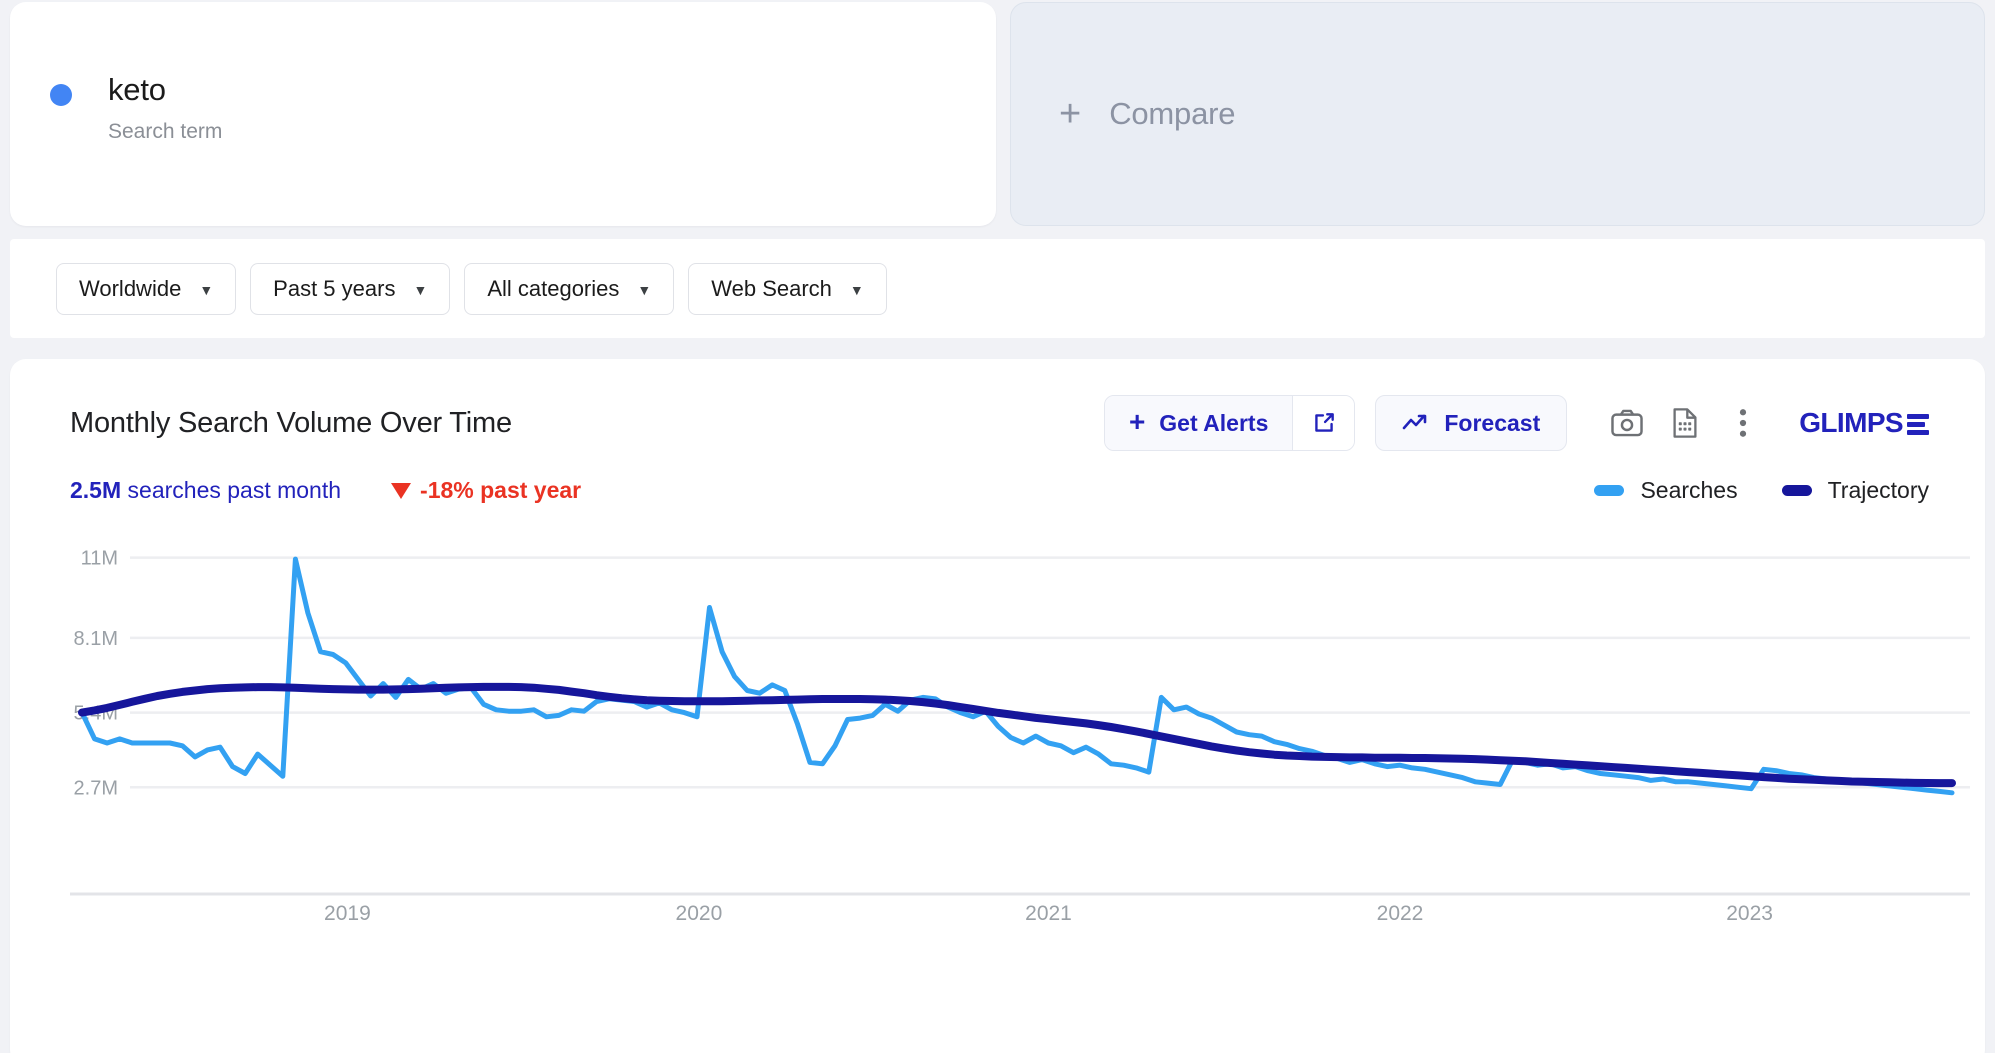 This screenshot has height=1053, width=1995. I want to click on search-term-text: keto Search term, so click(165, 108).